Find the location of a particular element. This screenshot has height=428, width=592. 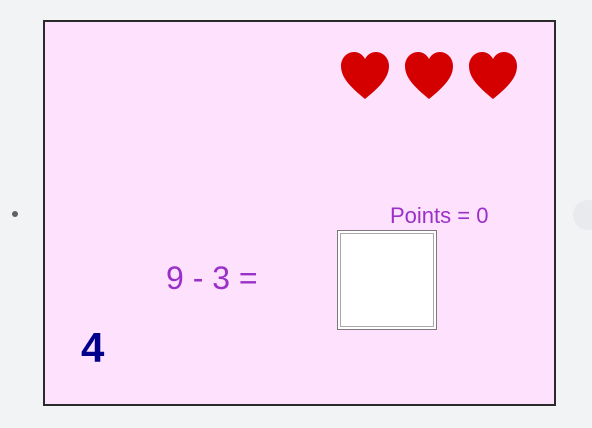

level-number: 4 is located at coordinates (93, 347).